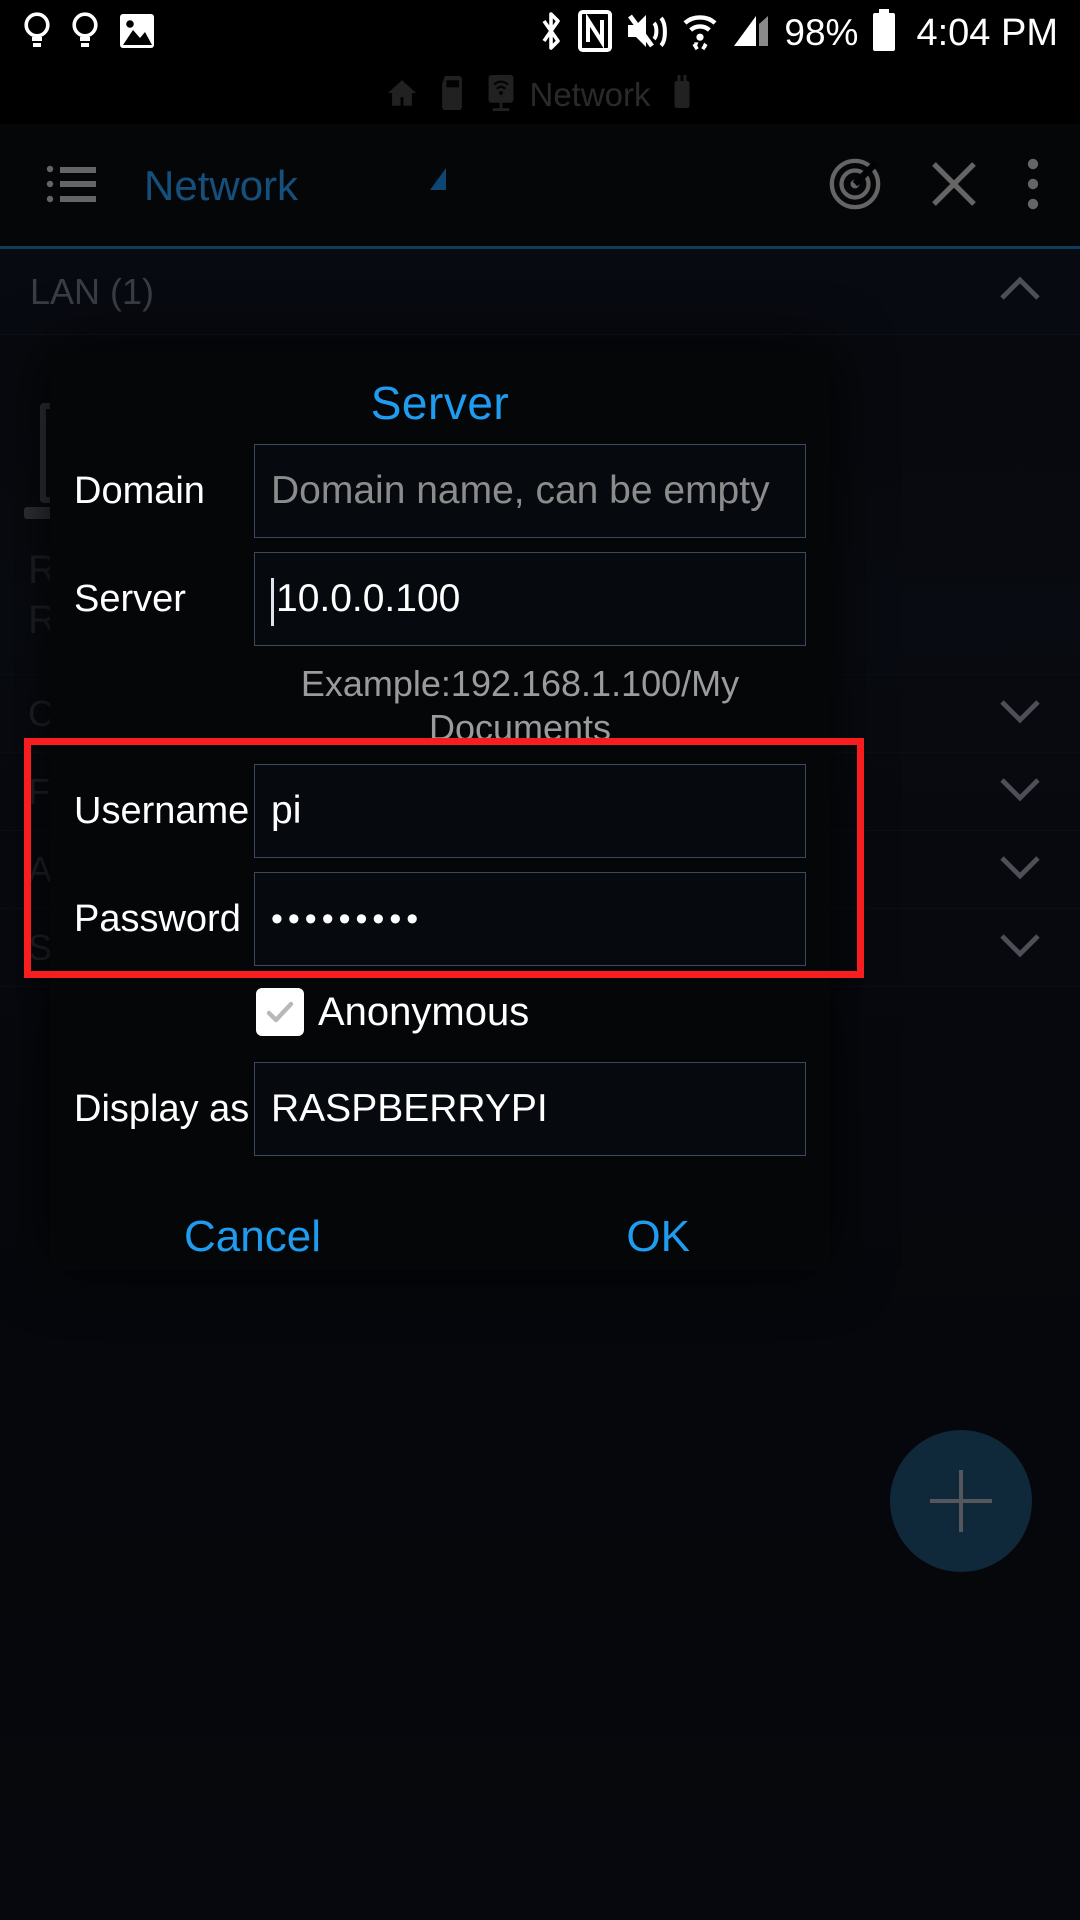  Describe the element at coordinates (821, 32) in the screenshot. I see `battery-percent: 98%` at that location.